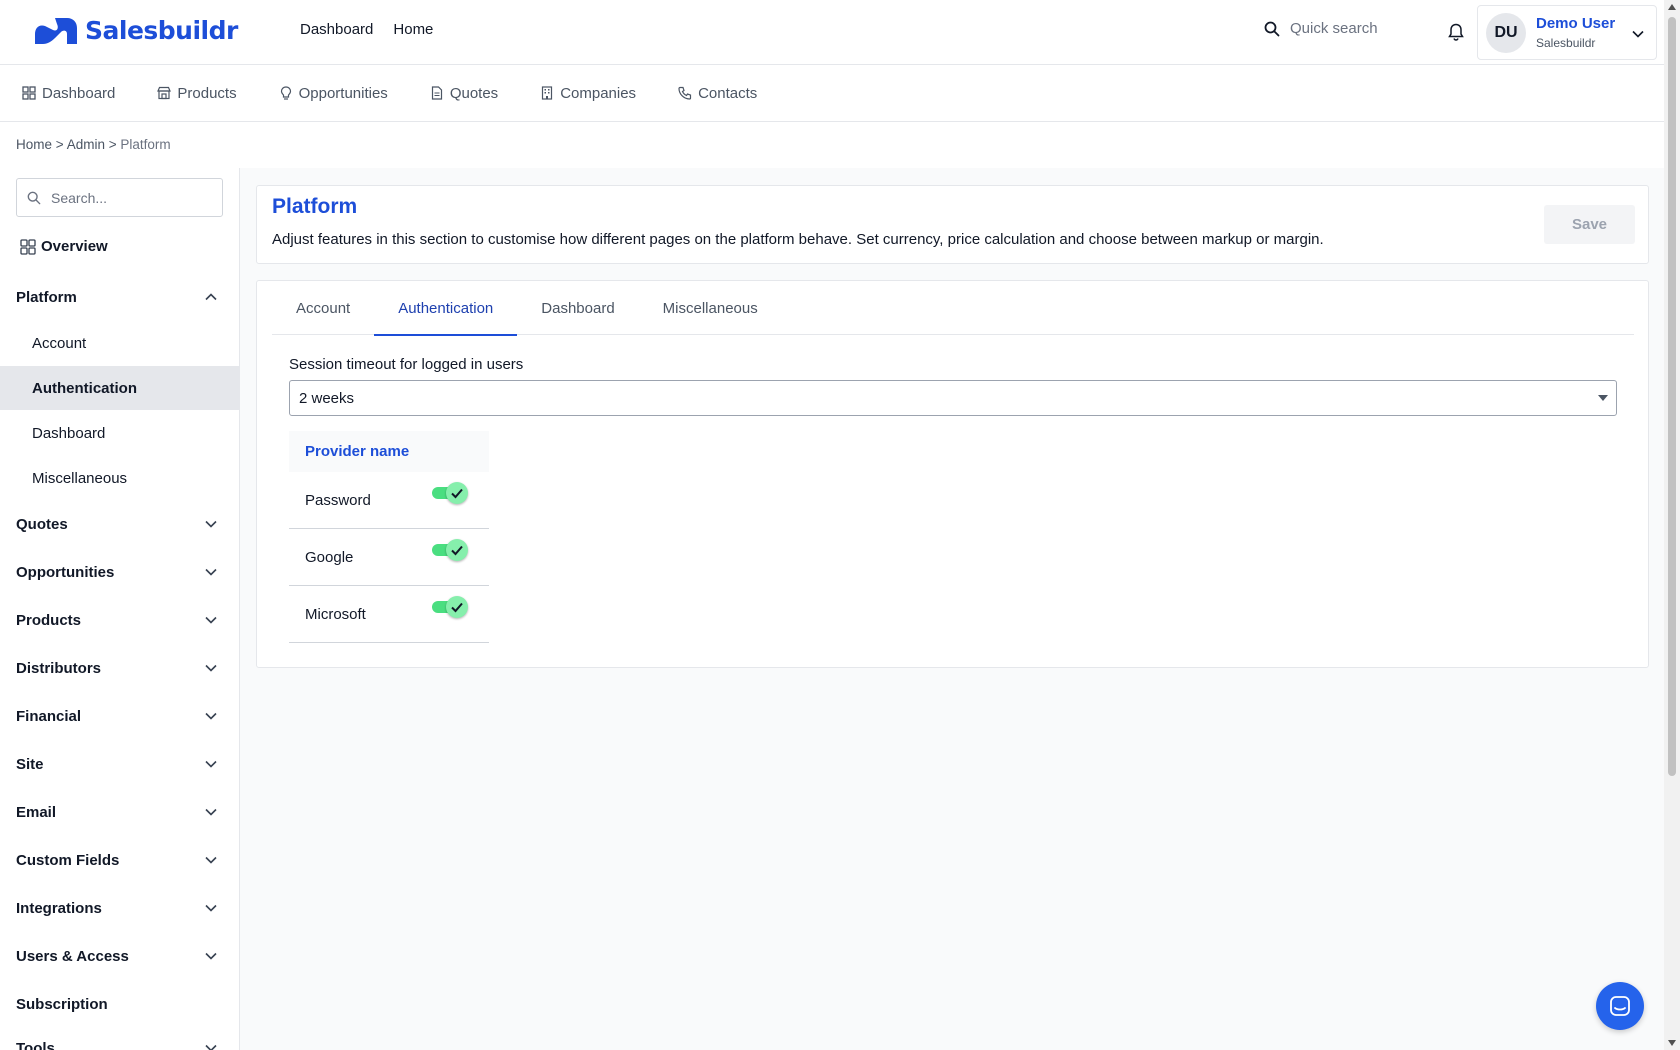 This screenshot has height=1050, width=1680. Describe the element at coordinates (1672, 396) in the screenshot. I see `scroll-thumb` at that location.